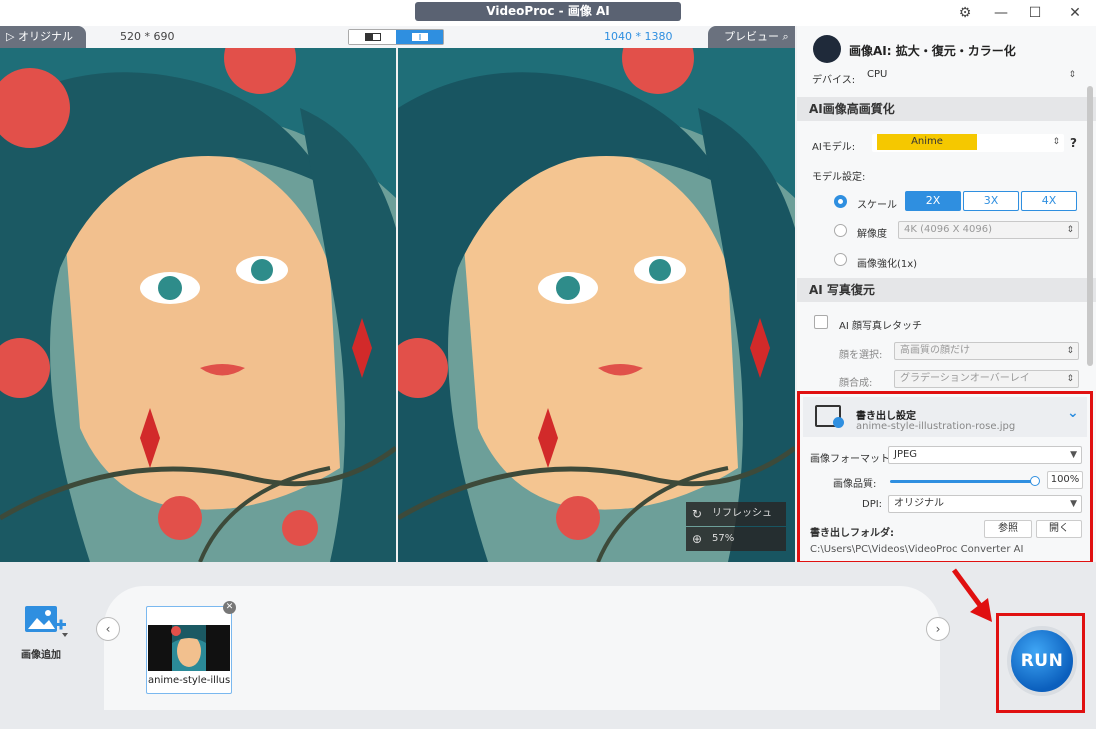 Image resolution: width=1096 pixels, height=729 pixels. Describe the element at coordinates (906, 454) in the screenshot. I see `format-value: JPEG` at that location.